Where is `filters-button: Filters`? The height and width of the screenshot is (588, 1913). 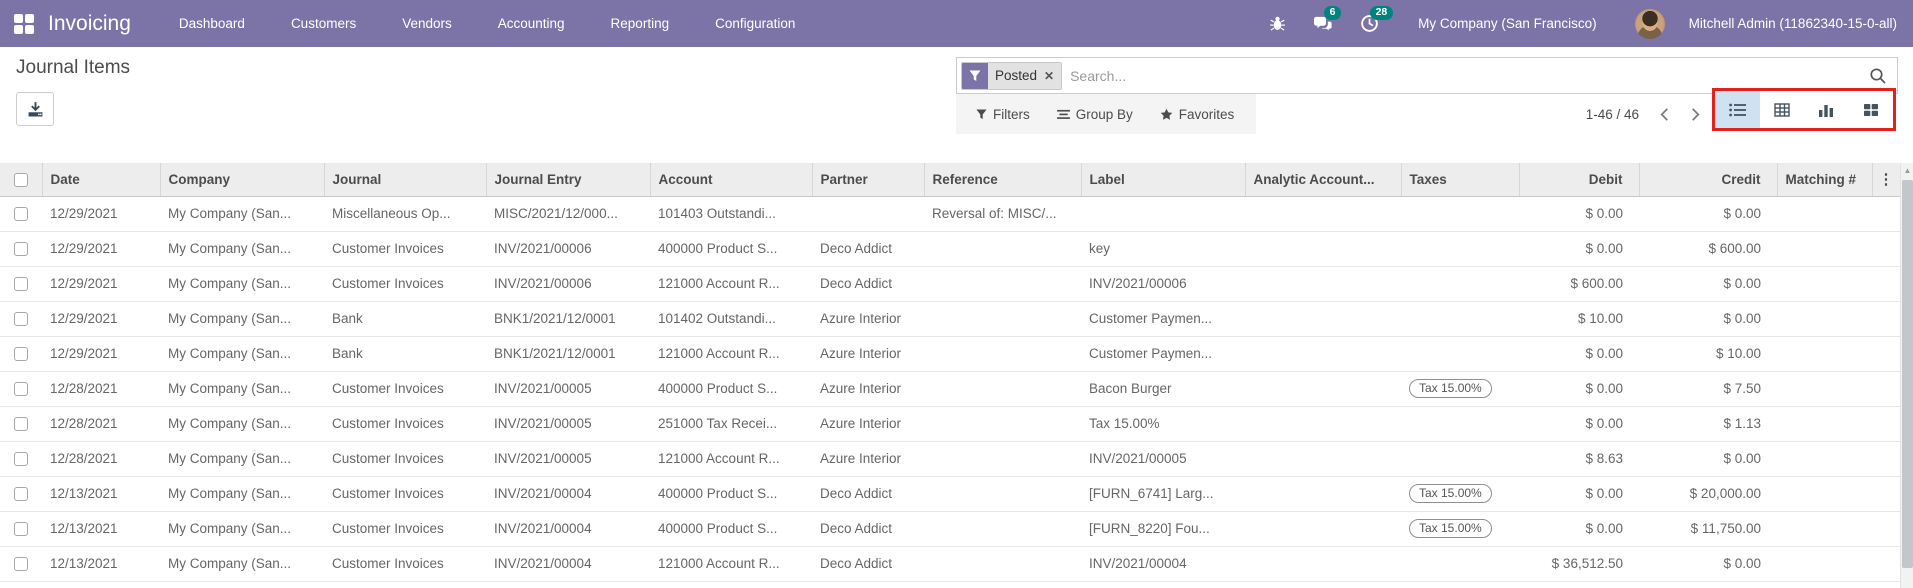
filters-button: Filters is located at coordinates (1003, 114).